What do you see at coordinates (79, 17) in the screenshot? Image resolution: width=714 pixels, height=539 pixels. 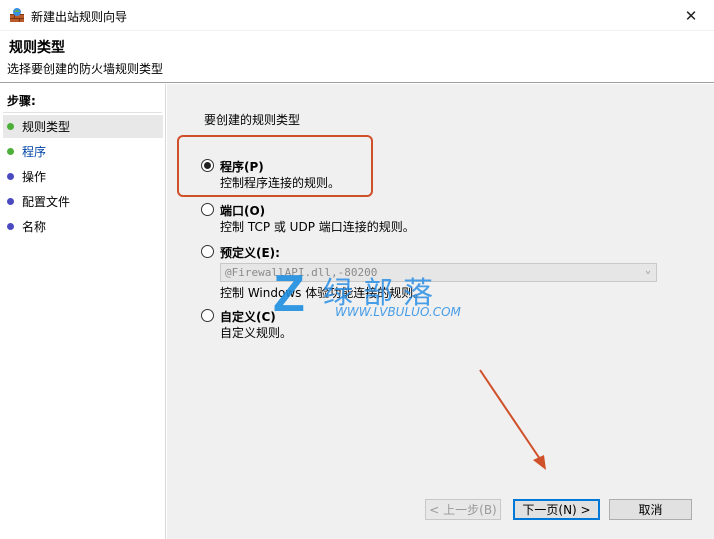 I see `window-title: 新建出站规则向导` at bounding box center [79, 17].